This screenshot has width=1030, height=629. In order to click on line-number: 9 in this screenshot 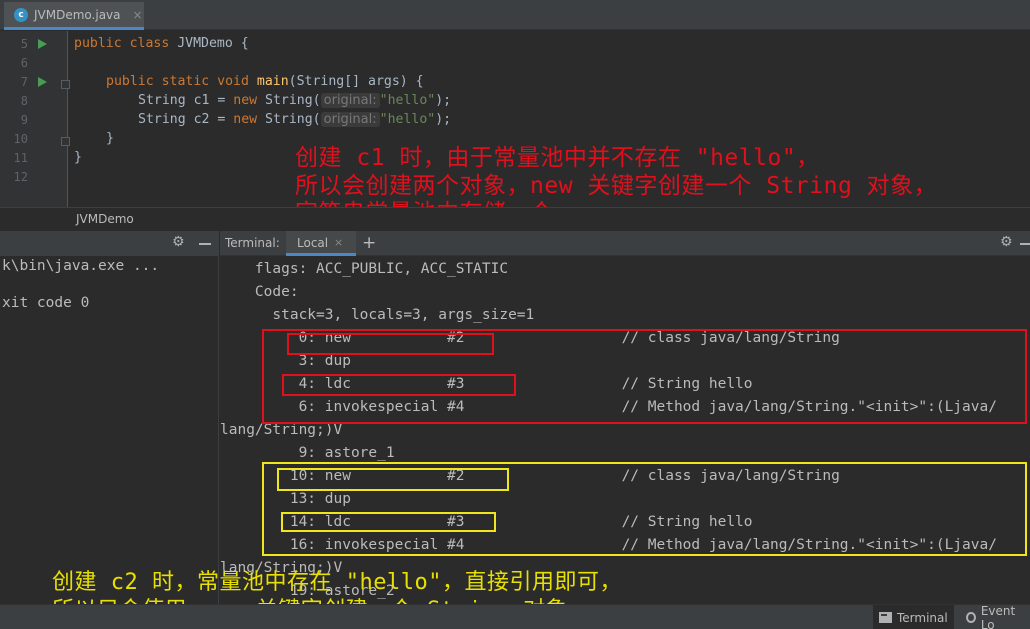, I will do `click(24, 120)`.